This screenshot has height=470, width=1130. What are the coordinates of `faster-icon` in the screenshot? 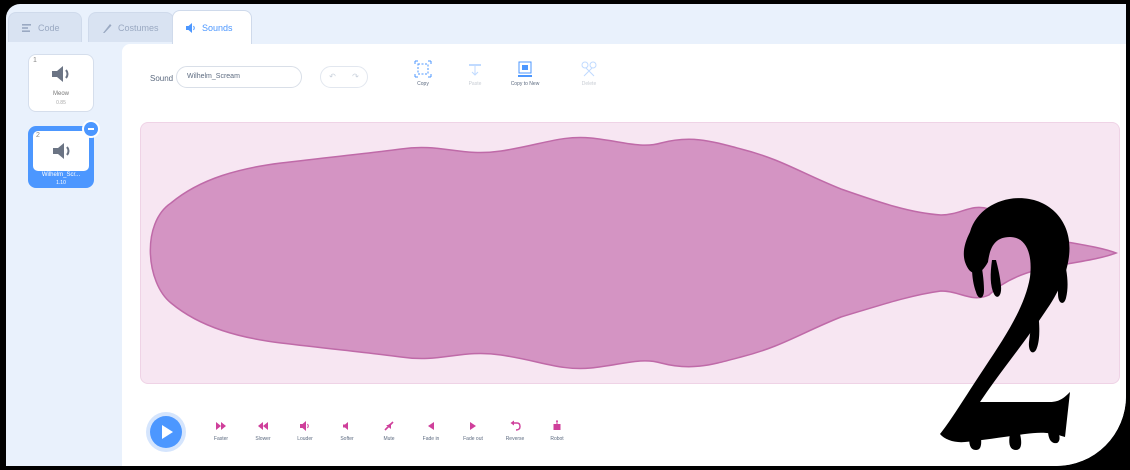 It's located at (221, 426).